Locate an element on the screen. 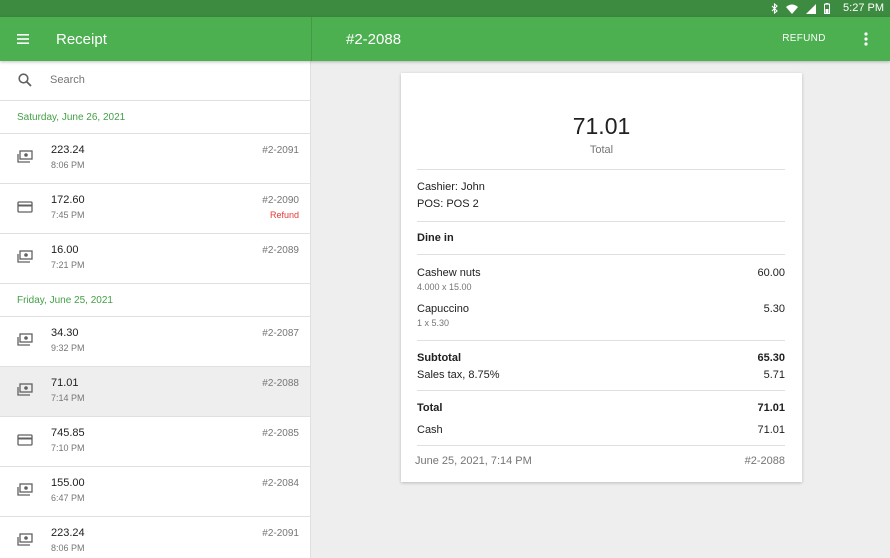  payment-label: Cash is located at coordinates (430, 430).